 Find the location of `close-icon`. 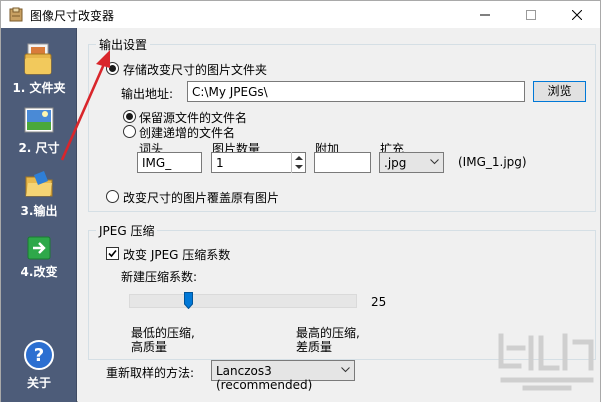

close-icon is located at coordinates (577, 14).